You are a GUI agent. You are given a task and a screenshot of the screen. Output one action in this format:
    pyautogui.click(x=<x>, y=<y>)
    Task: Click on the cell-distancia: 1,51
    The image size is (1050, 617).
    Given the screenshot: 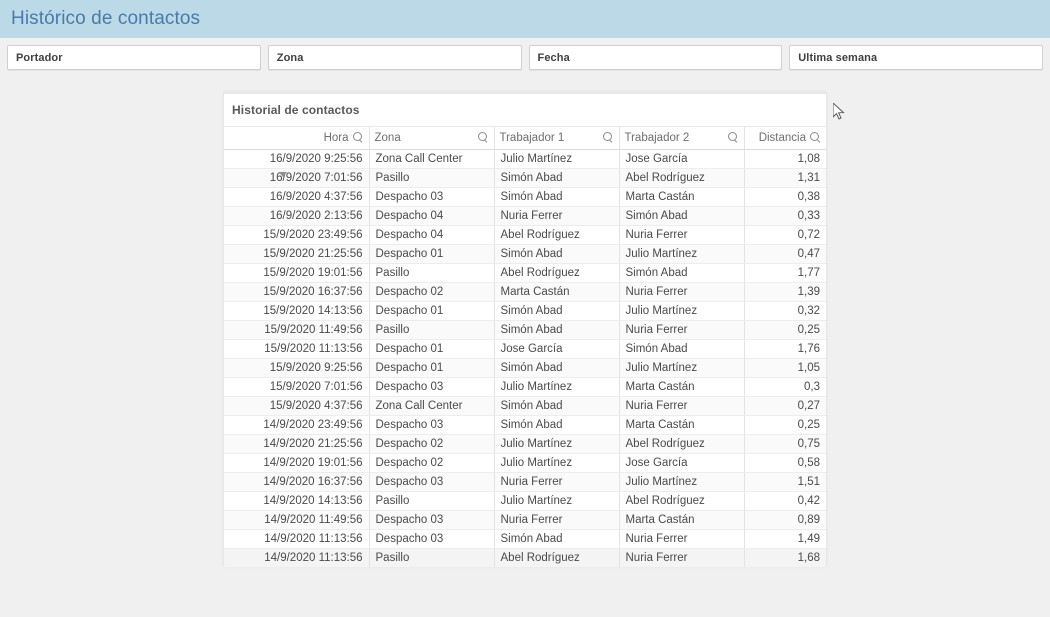 What is the action you would take?
    pyautogui.click(x=785, y=482)
    